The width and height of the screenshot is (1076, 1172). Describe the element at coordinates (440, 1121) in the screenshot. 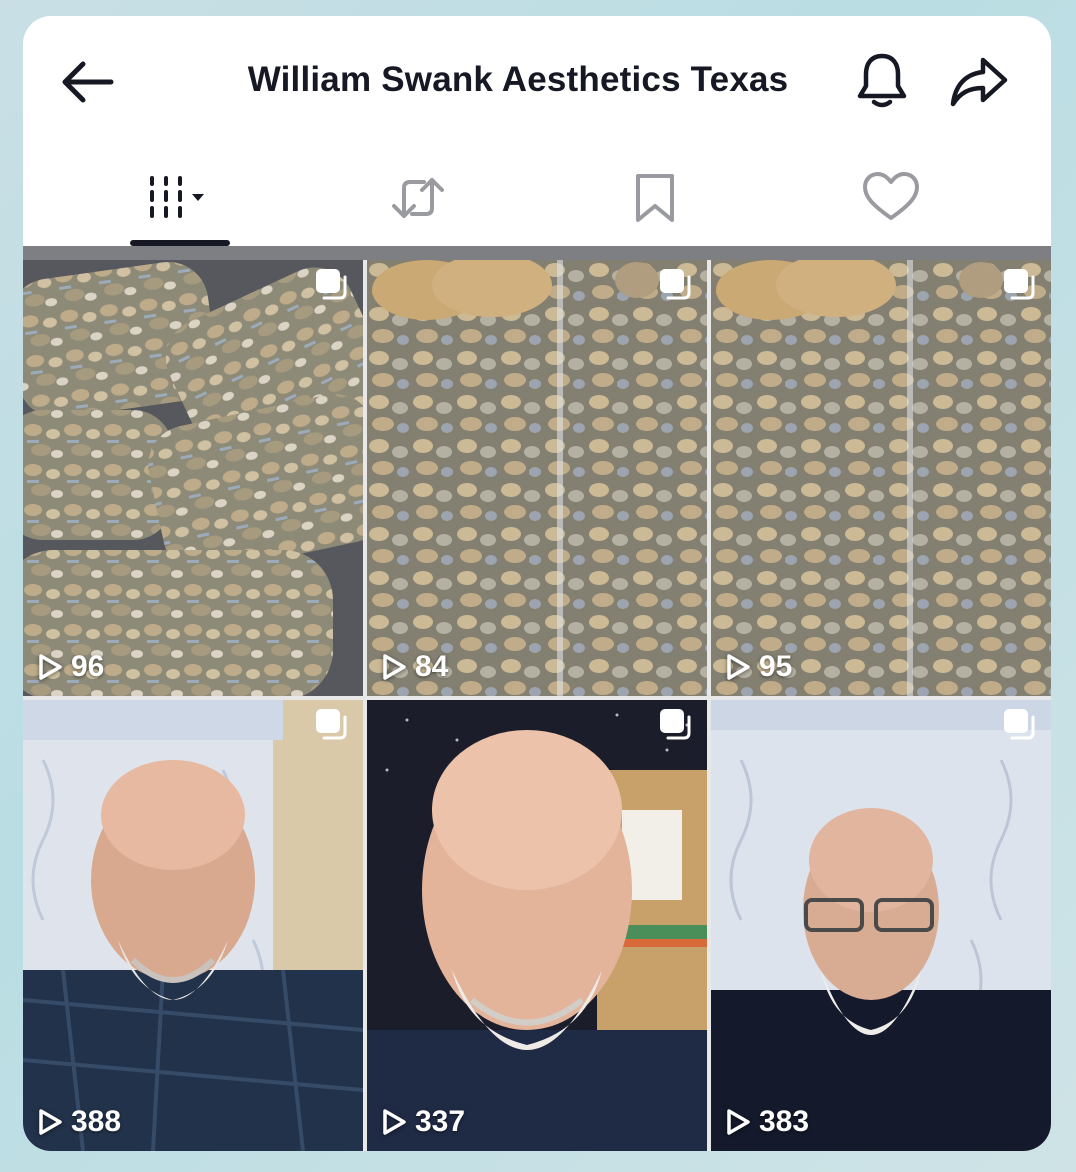

I see `view-count-number: 337` at that location.